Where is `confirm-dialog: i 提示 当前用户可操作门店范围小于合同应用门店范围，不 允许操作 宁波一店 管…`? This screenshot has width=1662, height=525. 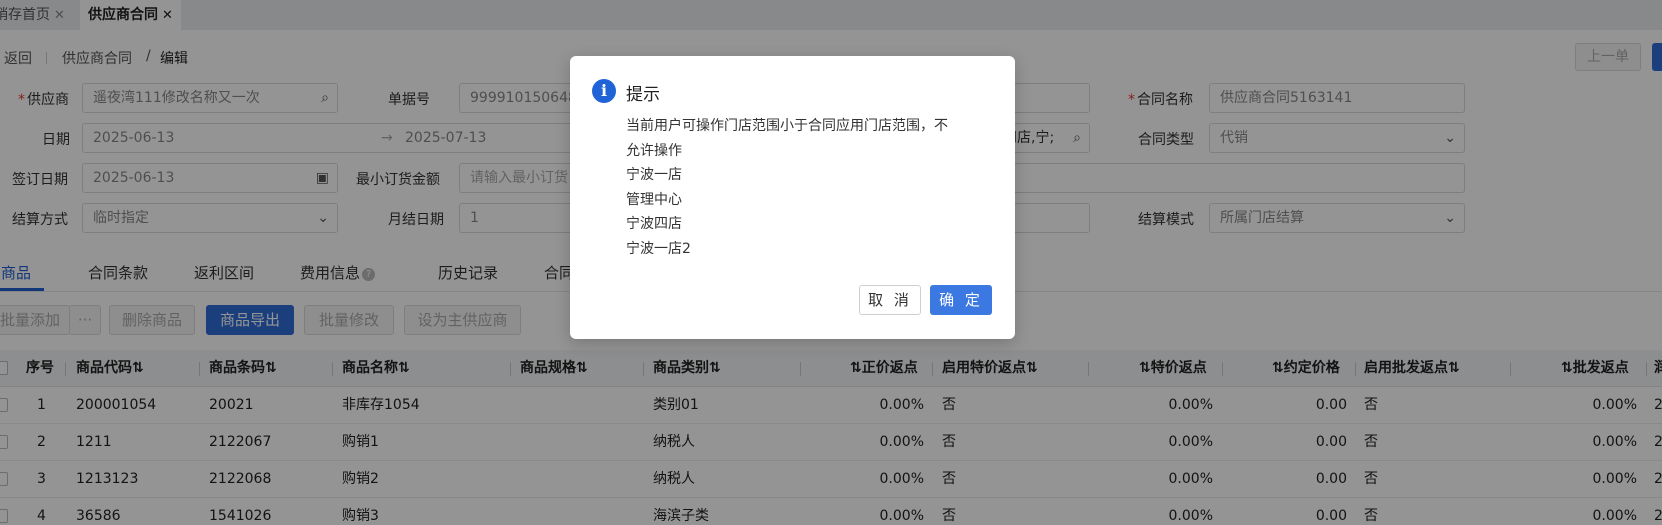 confirm-dialog: i 提示 当前用户可操作门店范围小于合同应用门店范围，不 允许操作 宁波一店 管… is located at coordinates (792, 197).